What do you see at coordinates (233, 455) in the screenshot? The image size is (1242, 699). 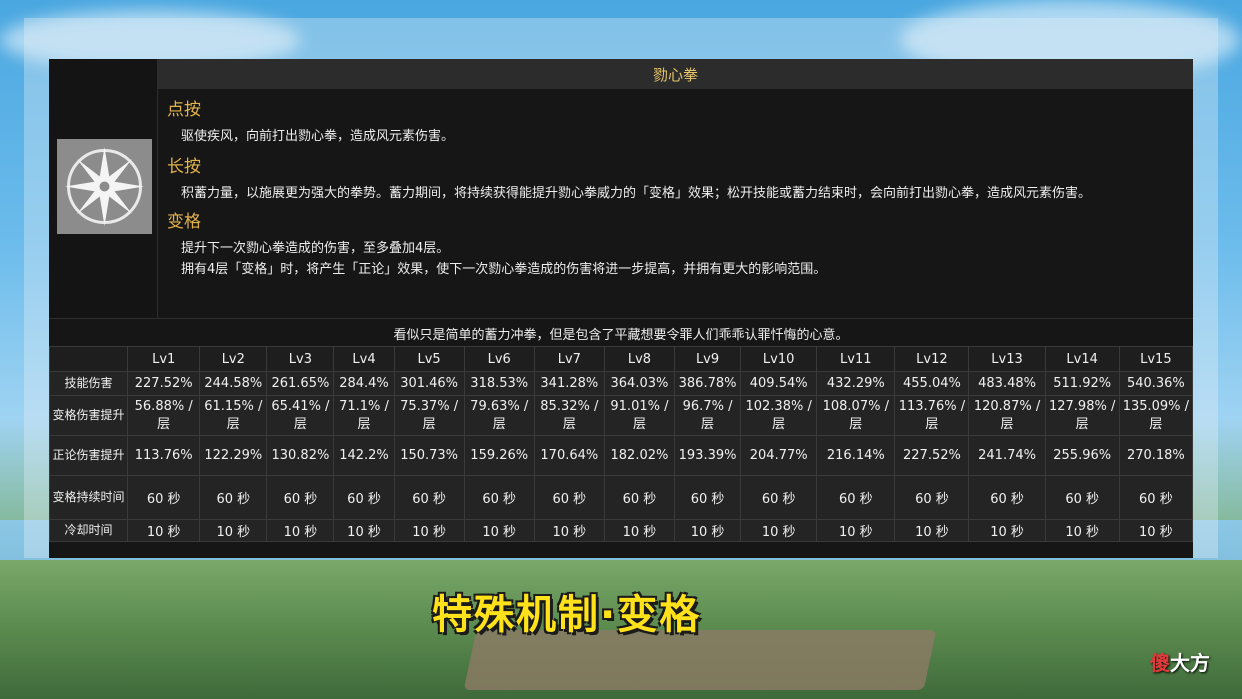 I see `table-cell: 122.29%` at bounding box center [233, 455].